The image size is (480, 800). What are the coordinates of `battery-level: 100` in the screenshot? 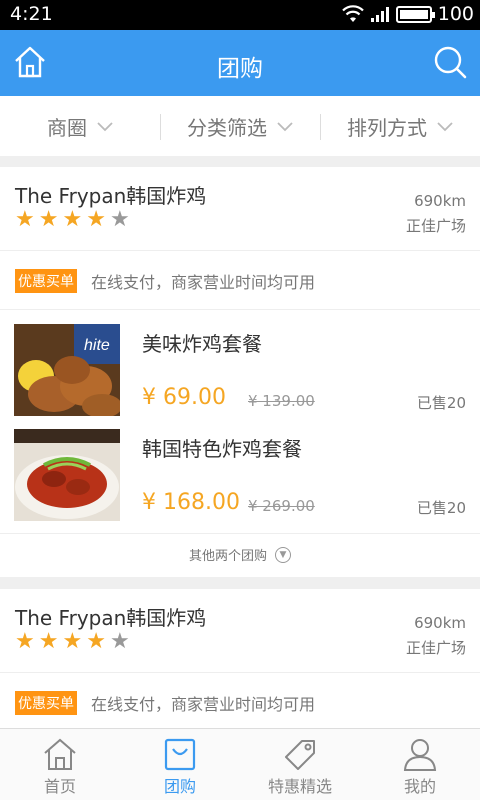 It's located at (455, 14).